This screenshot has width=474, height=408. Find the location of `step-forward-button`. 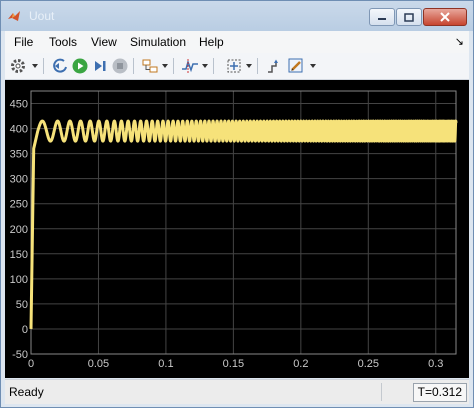

step-forward-button is located at coordinates (100, 66).